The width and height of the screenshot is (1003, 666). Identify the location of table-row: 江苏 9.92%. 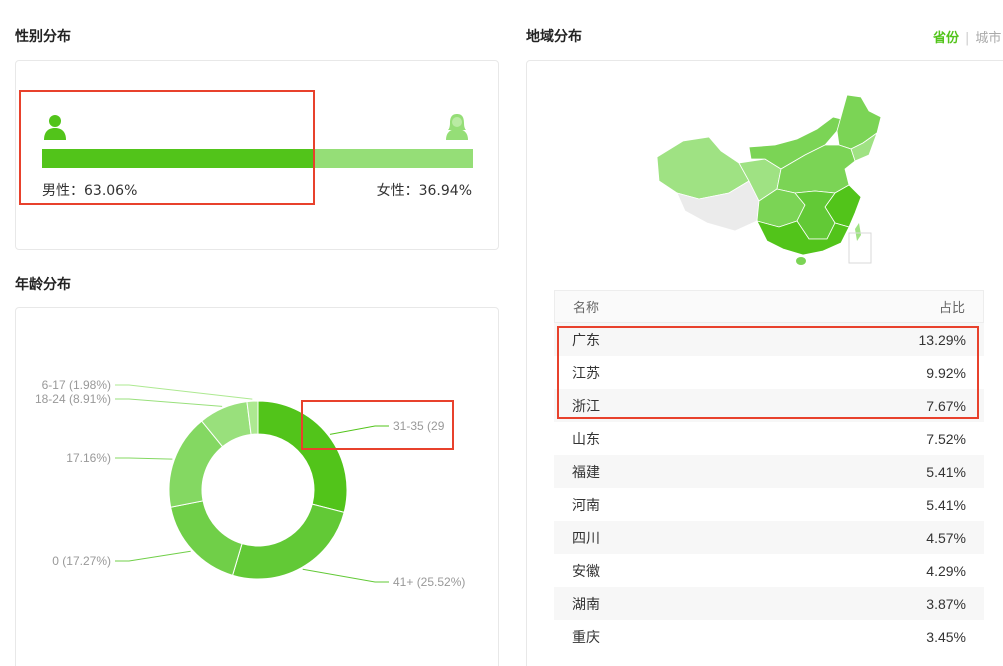
(769, 372).